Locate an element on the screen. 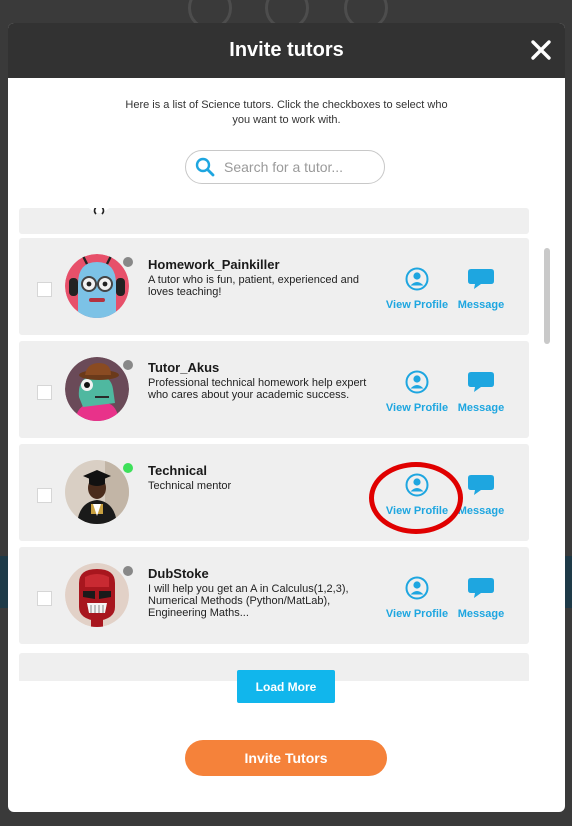 The width and height of the screenshot is (572, 826). search-icon is located at coordinates (205, 167).